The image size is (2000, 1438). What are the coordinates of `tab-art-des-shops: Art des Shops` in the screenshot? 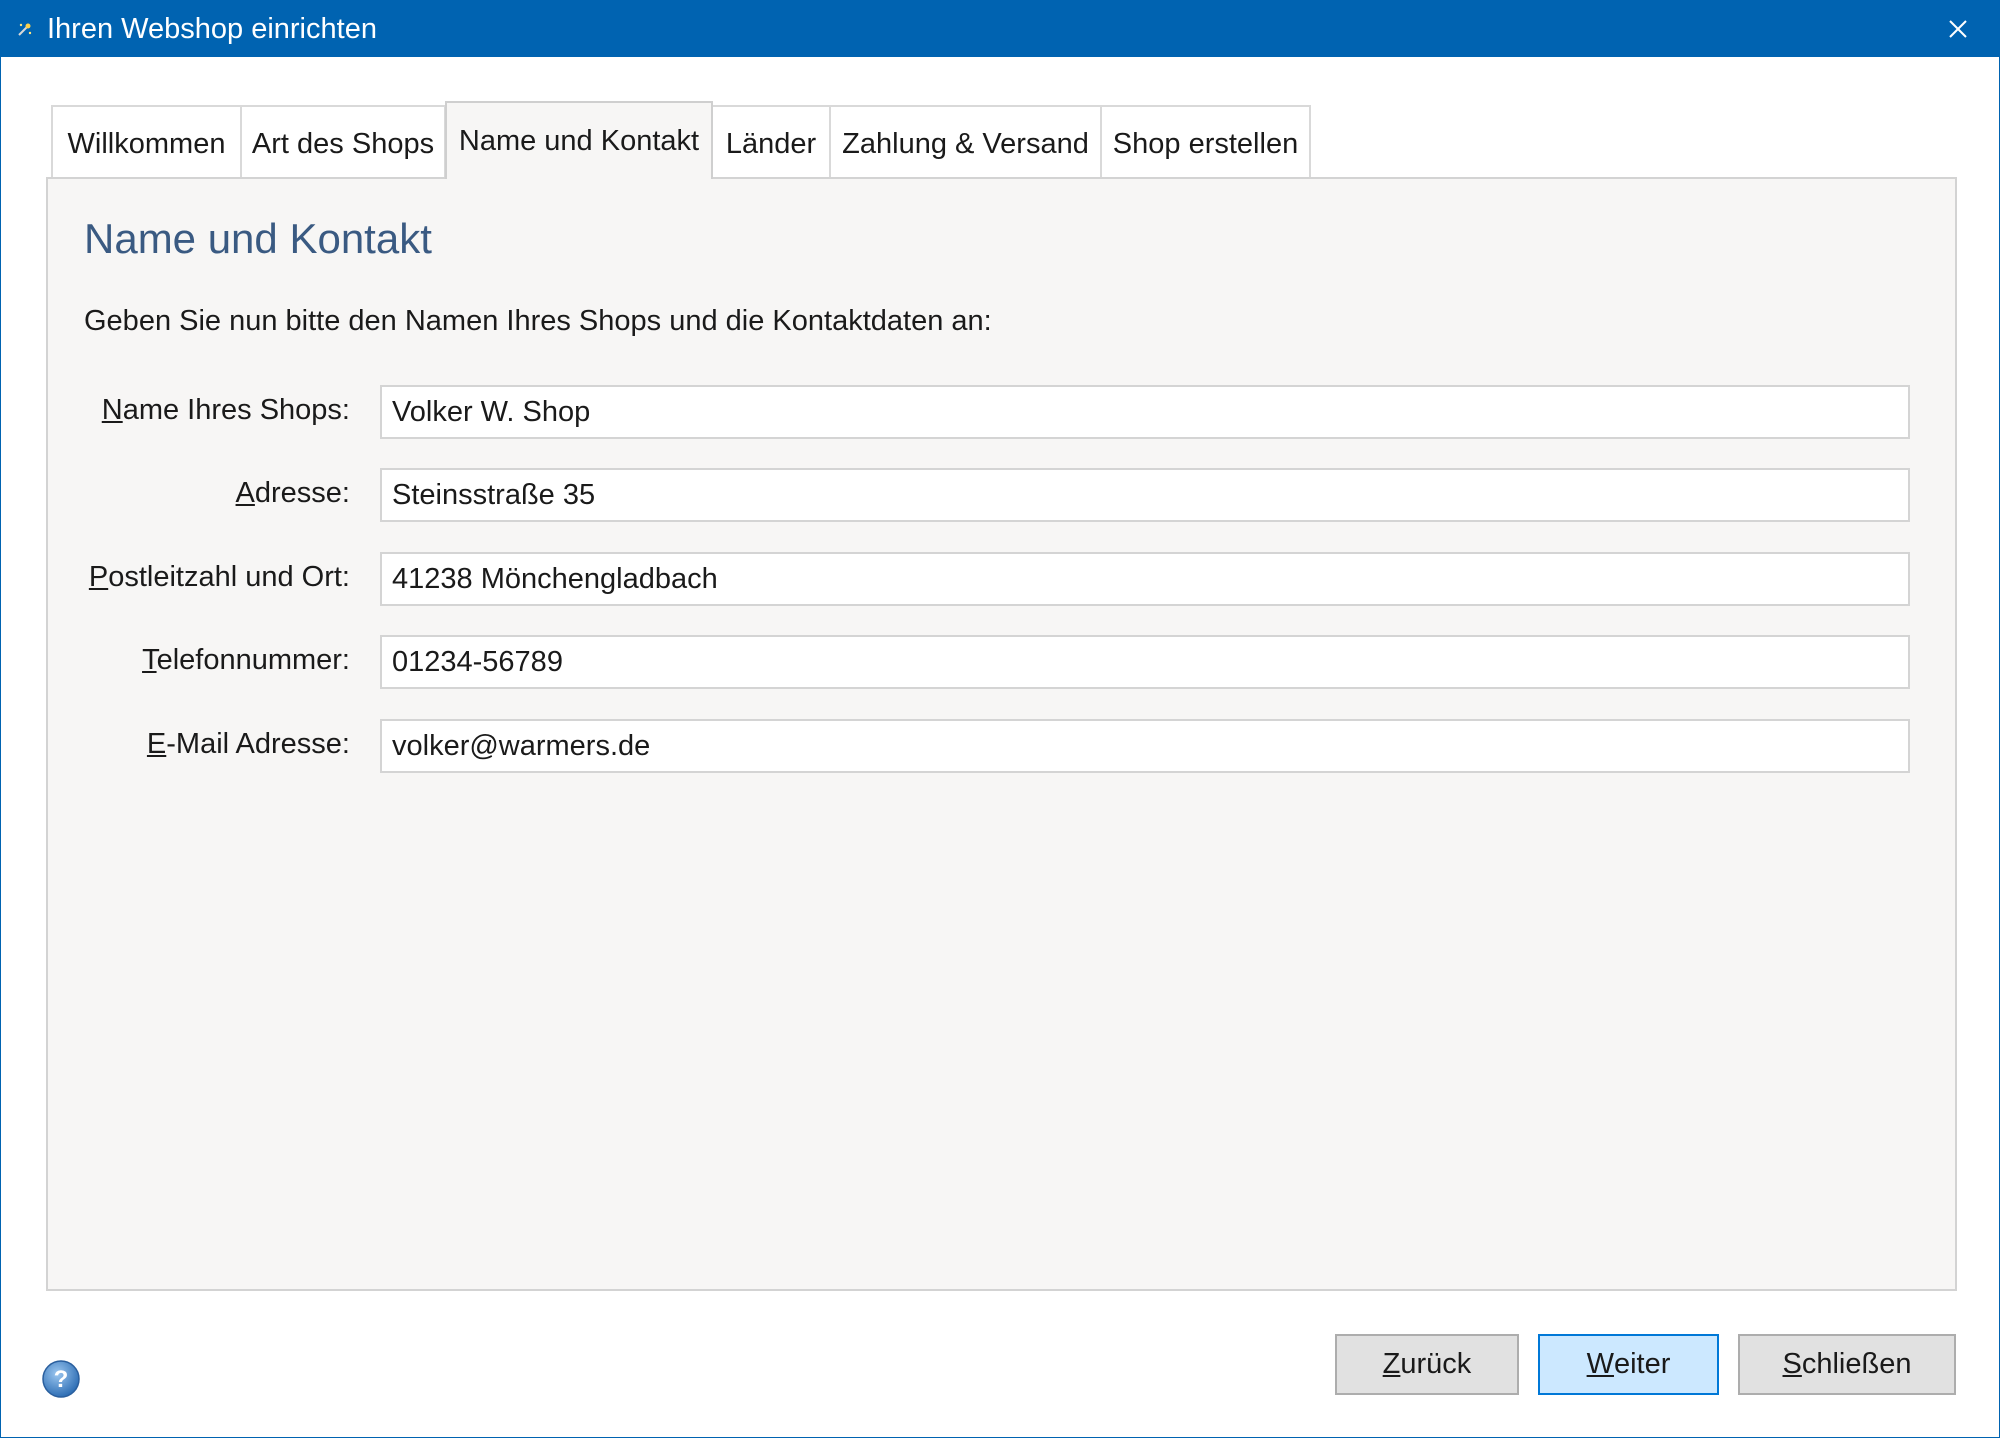 It's located at (343, 141).